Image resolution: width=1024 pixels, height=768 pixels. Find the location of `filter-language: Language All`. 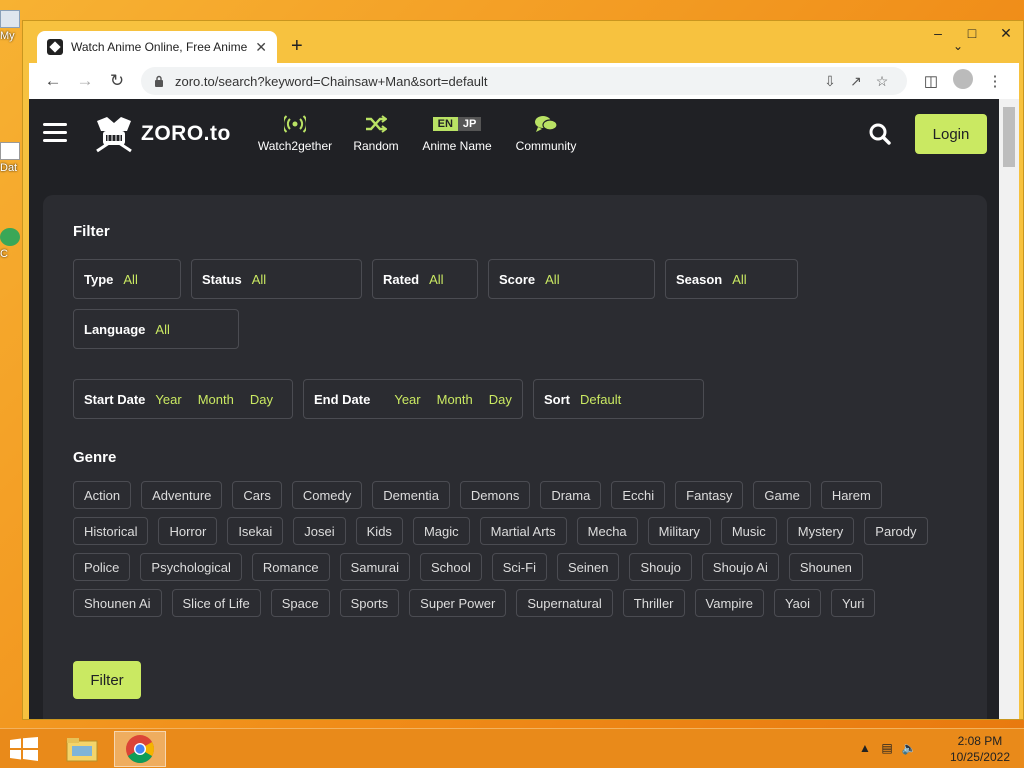

filter-language: Language All is located at coordinates (156, 329).